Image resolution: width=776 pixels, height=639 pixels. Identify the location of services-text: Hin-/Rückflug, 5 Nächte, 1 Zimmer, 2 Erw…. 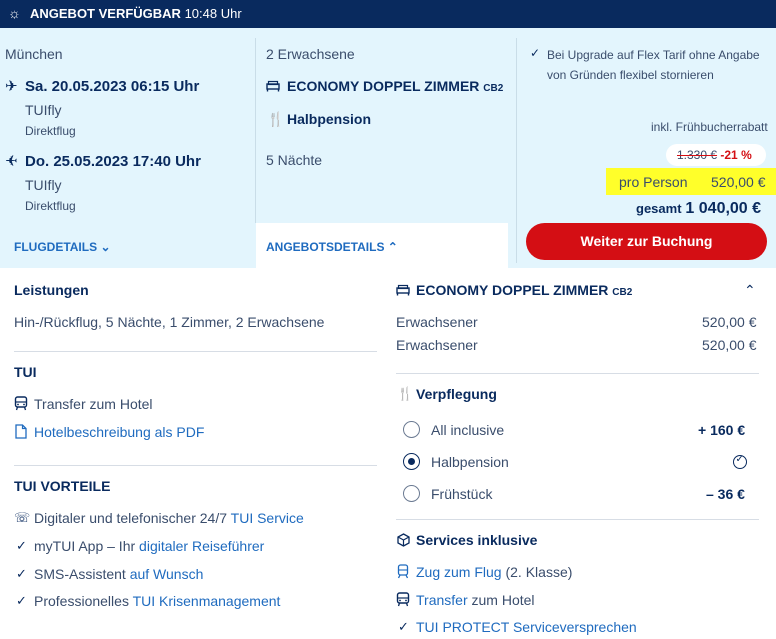
(169, 322).